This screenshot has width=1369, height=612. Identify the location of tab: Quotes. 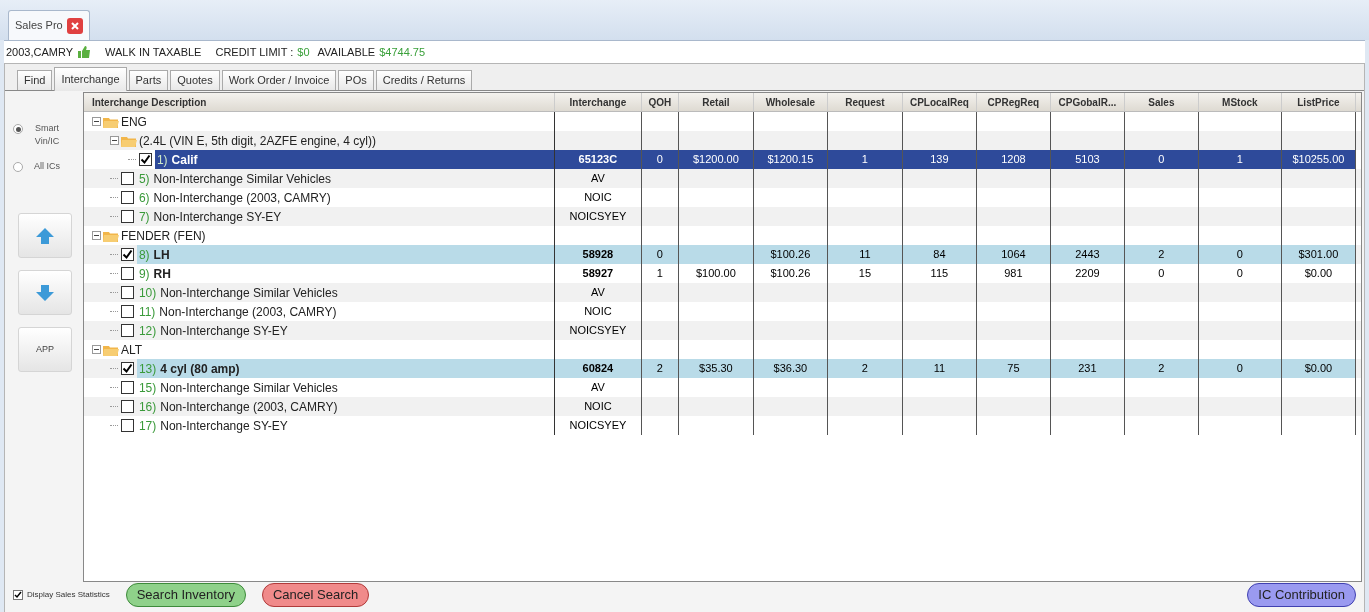
(195, 80).